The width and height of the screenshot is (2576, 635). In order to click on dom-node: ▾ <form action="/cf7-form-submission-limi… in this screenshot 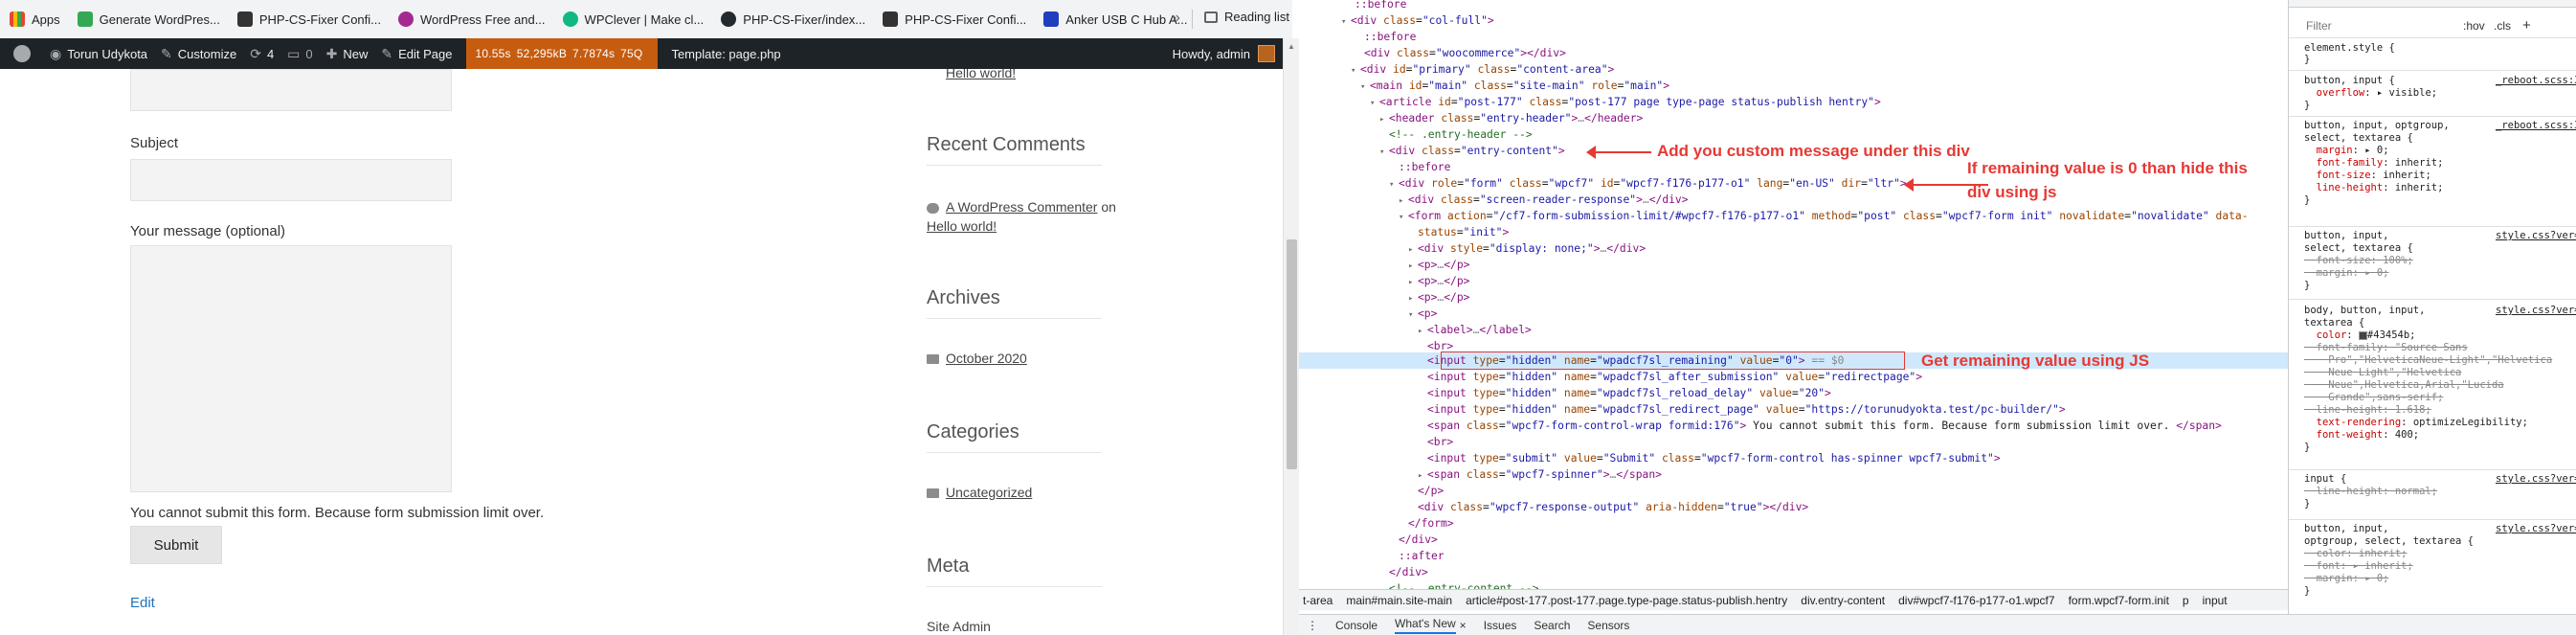, I will do `click(1824, 216)`.